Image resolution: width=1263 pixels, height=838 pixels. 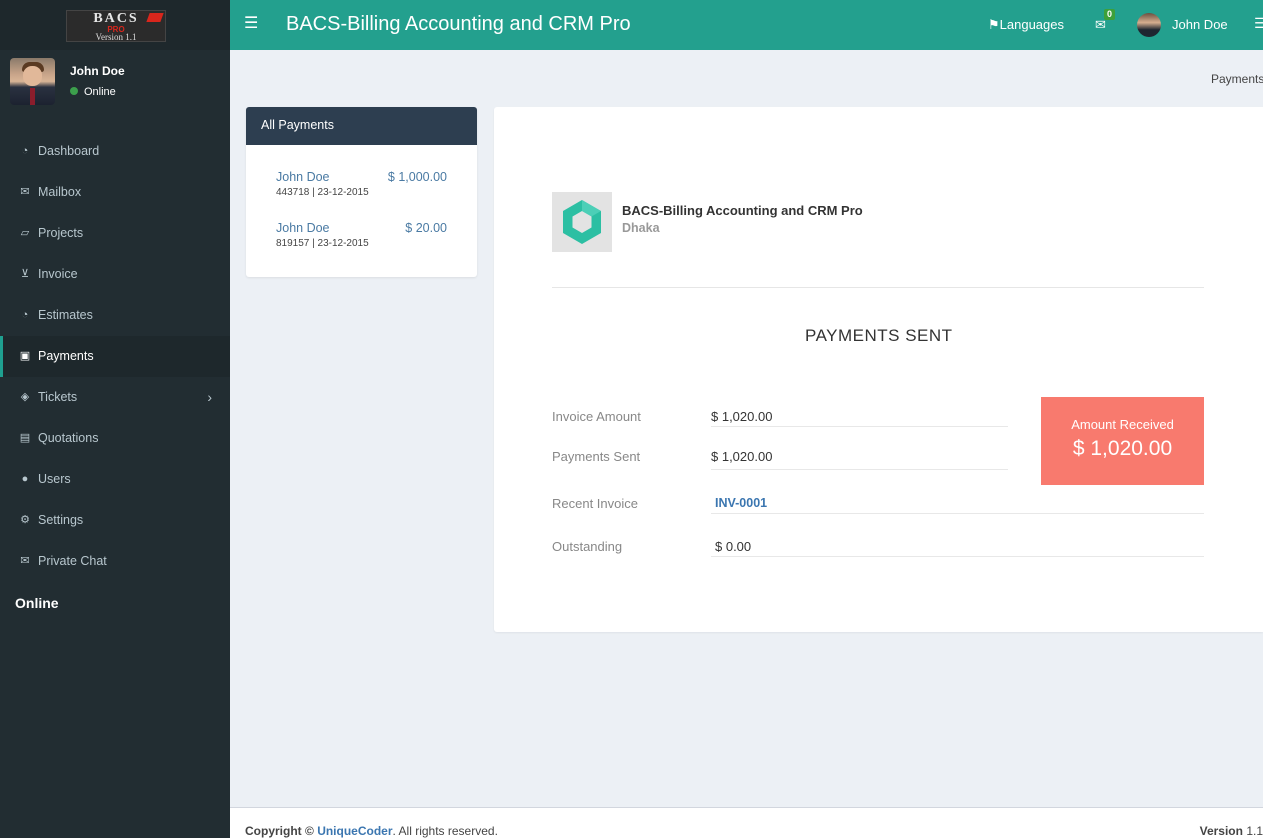 What do you see at coordinates (742, 210) in the screenshot?
I see `company-name: BACS-Billing Accounting and CRM Pro` at bounding box center [742, 210].